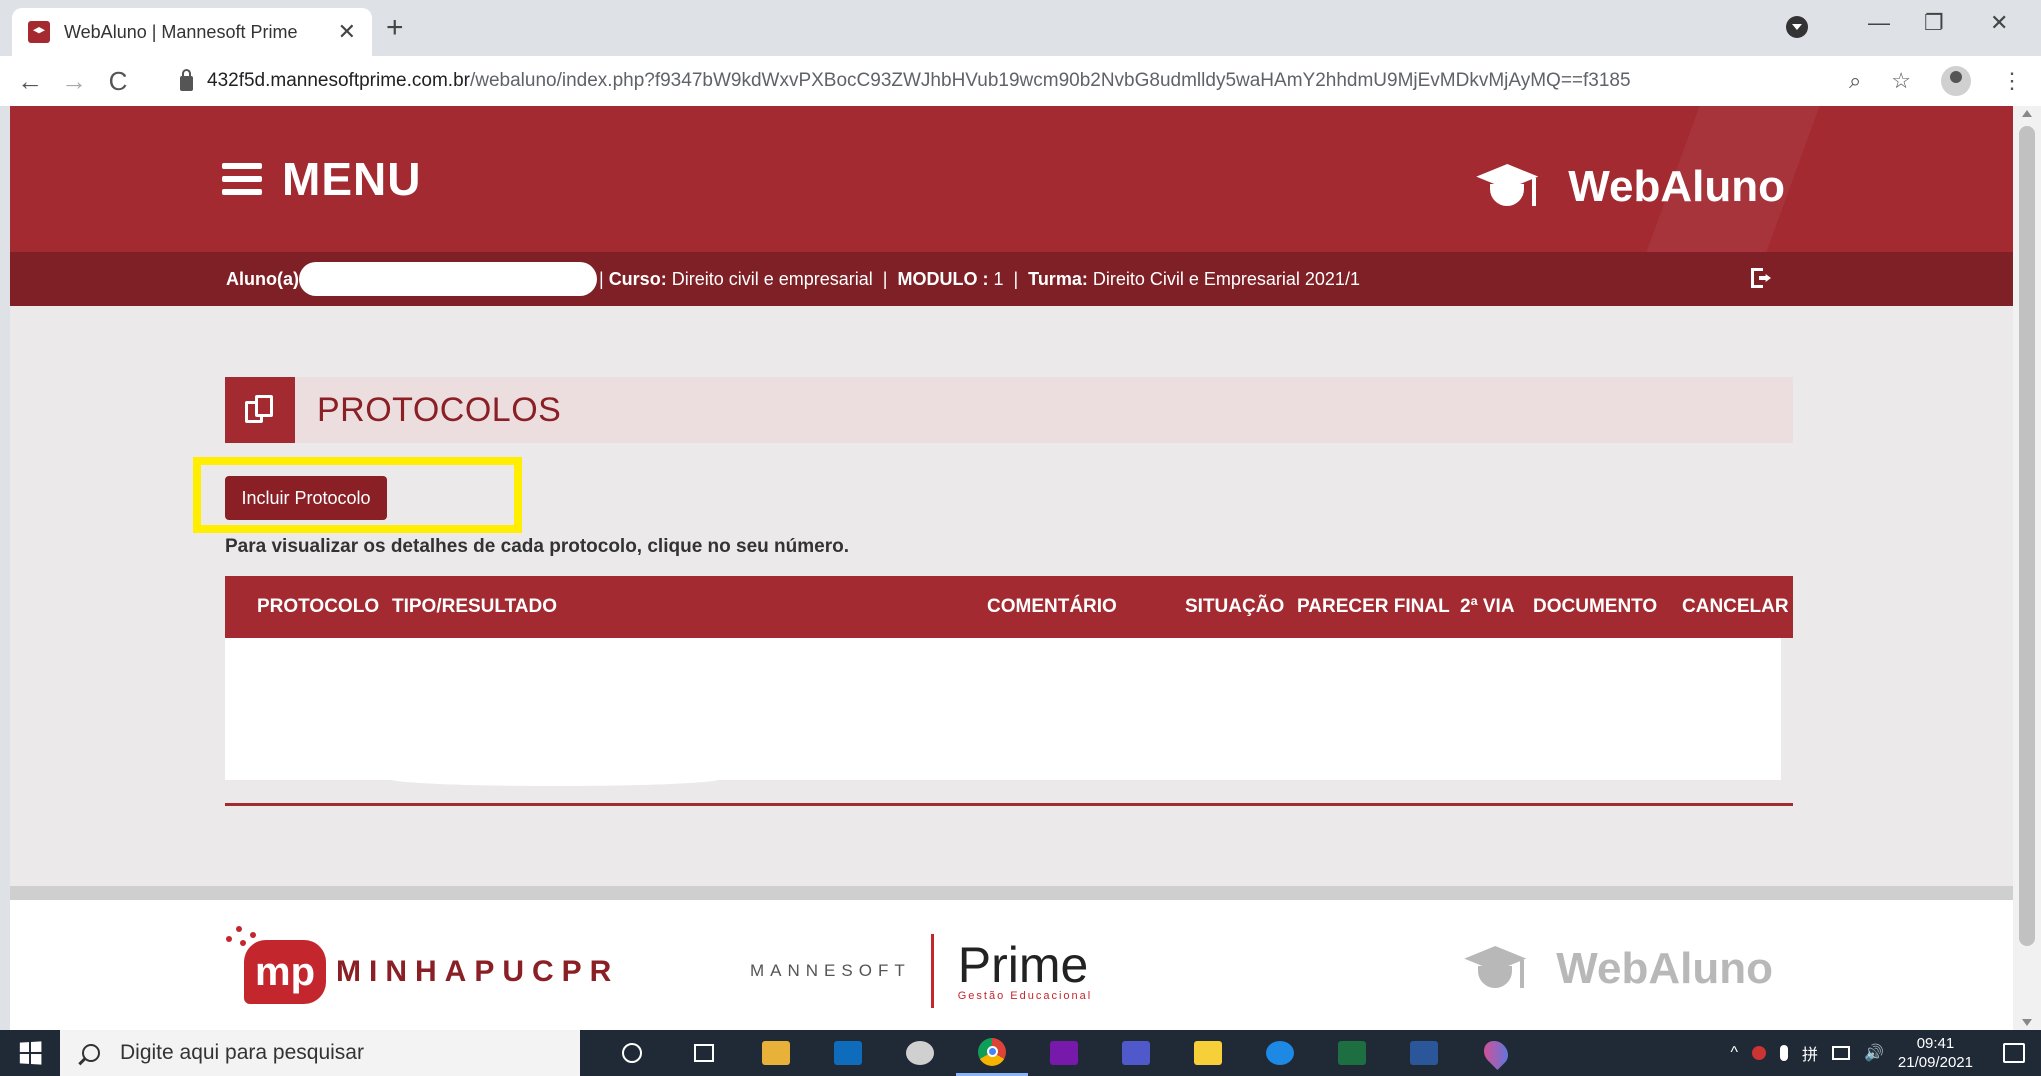 The image size is (2041, 1076). I want to click on mannesoft-prime-logo: MANNESOFT Prime Gestão Educacional, so click(921, 971).